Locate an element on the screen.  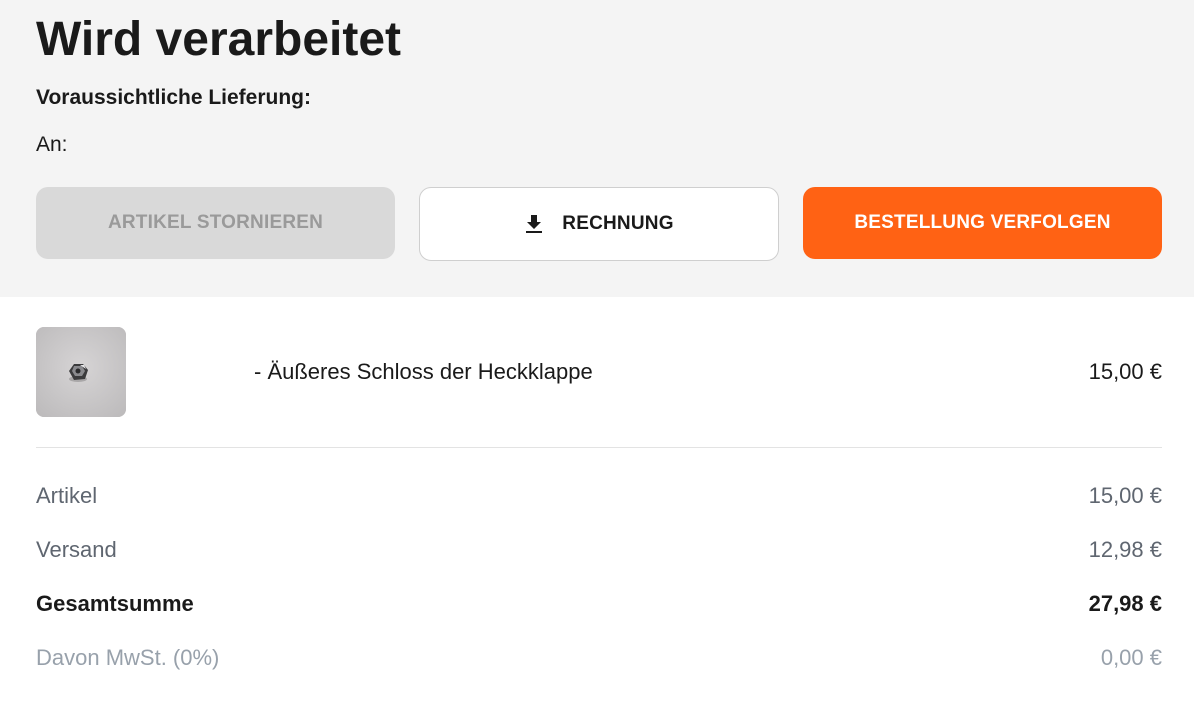
invoice-button: RECHNUNG is located at coordinates (599, 224).